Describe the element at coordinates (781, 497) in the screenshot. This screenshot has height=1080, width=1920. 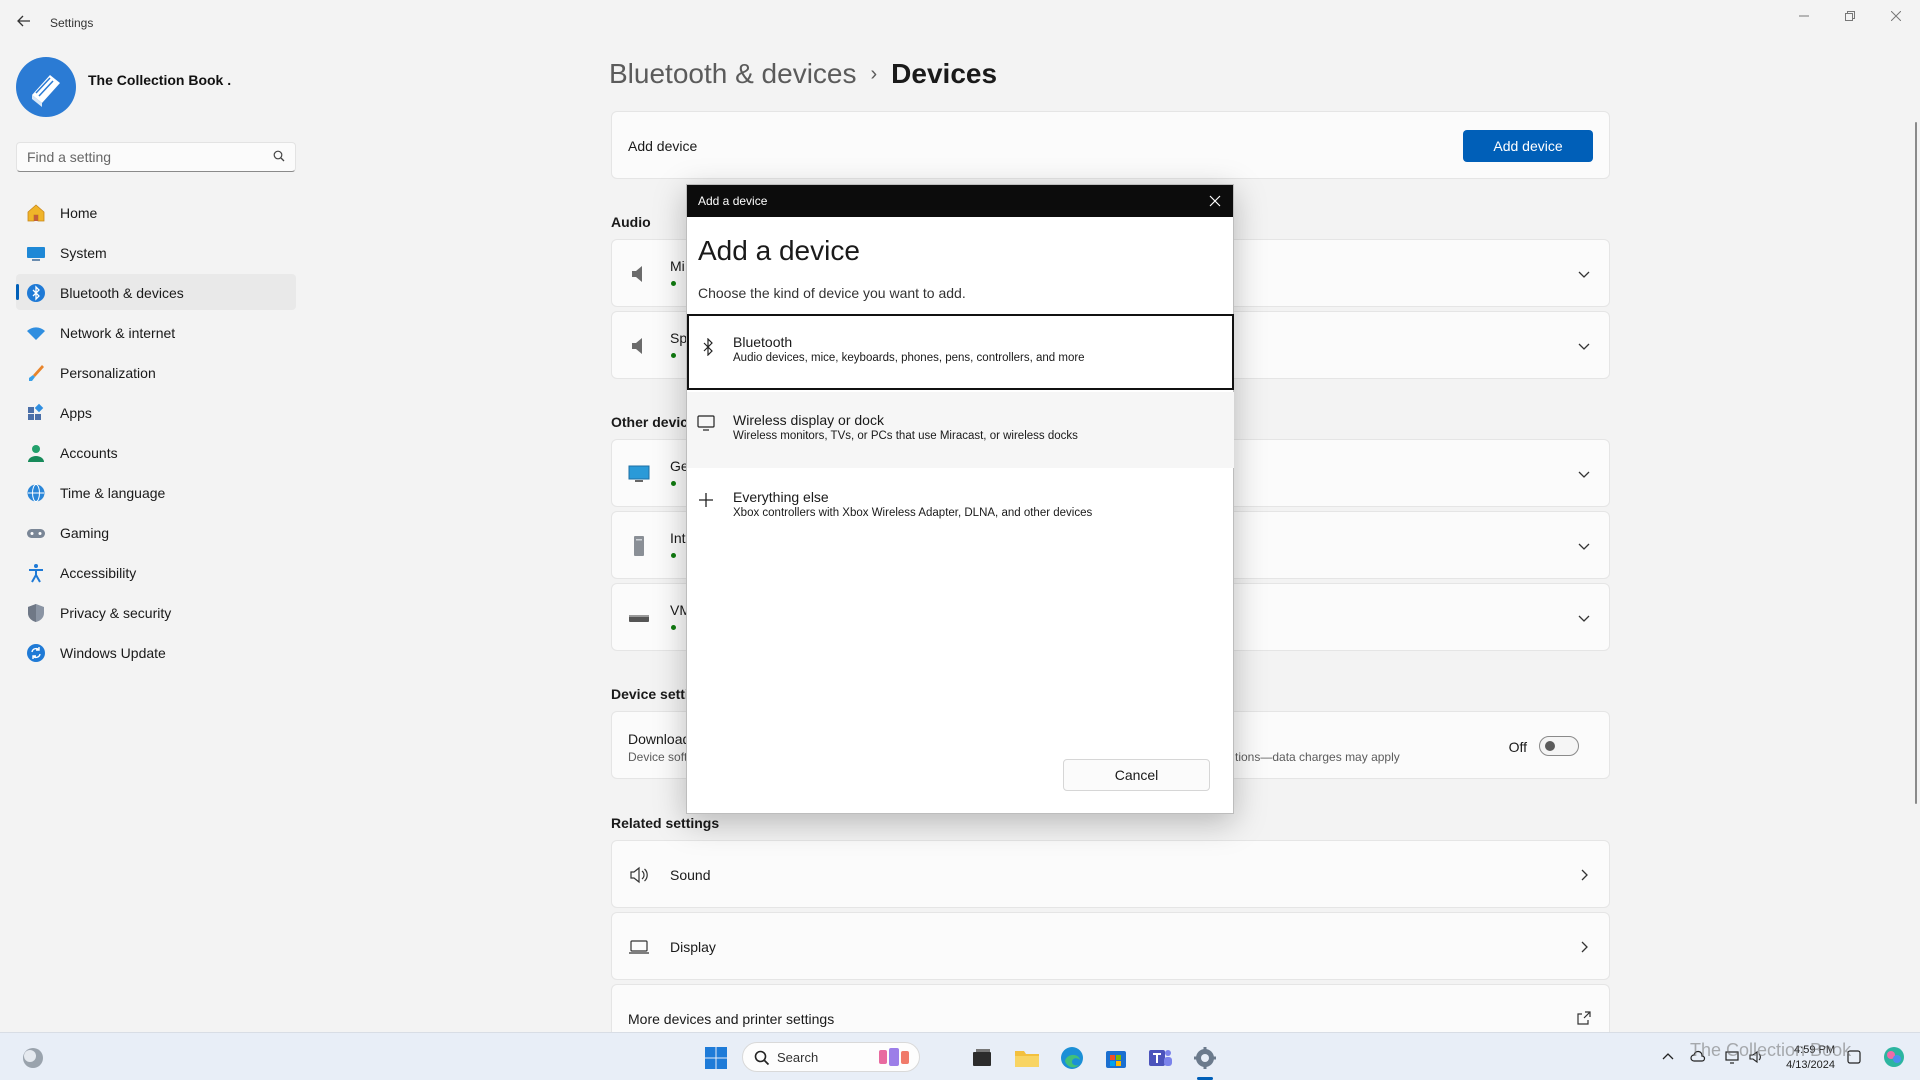
I see `option-title: Everything else` at that location.